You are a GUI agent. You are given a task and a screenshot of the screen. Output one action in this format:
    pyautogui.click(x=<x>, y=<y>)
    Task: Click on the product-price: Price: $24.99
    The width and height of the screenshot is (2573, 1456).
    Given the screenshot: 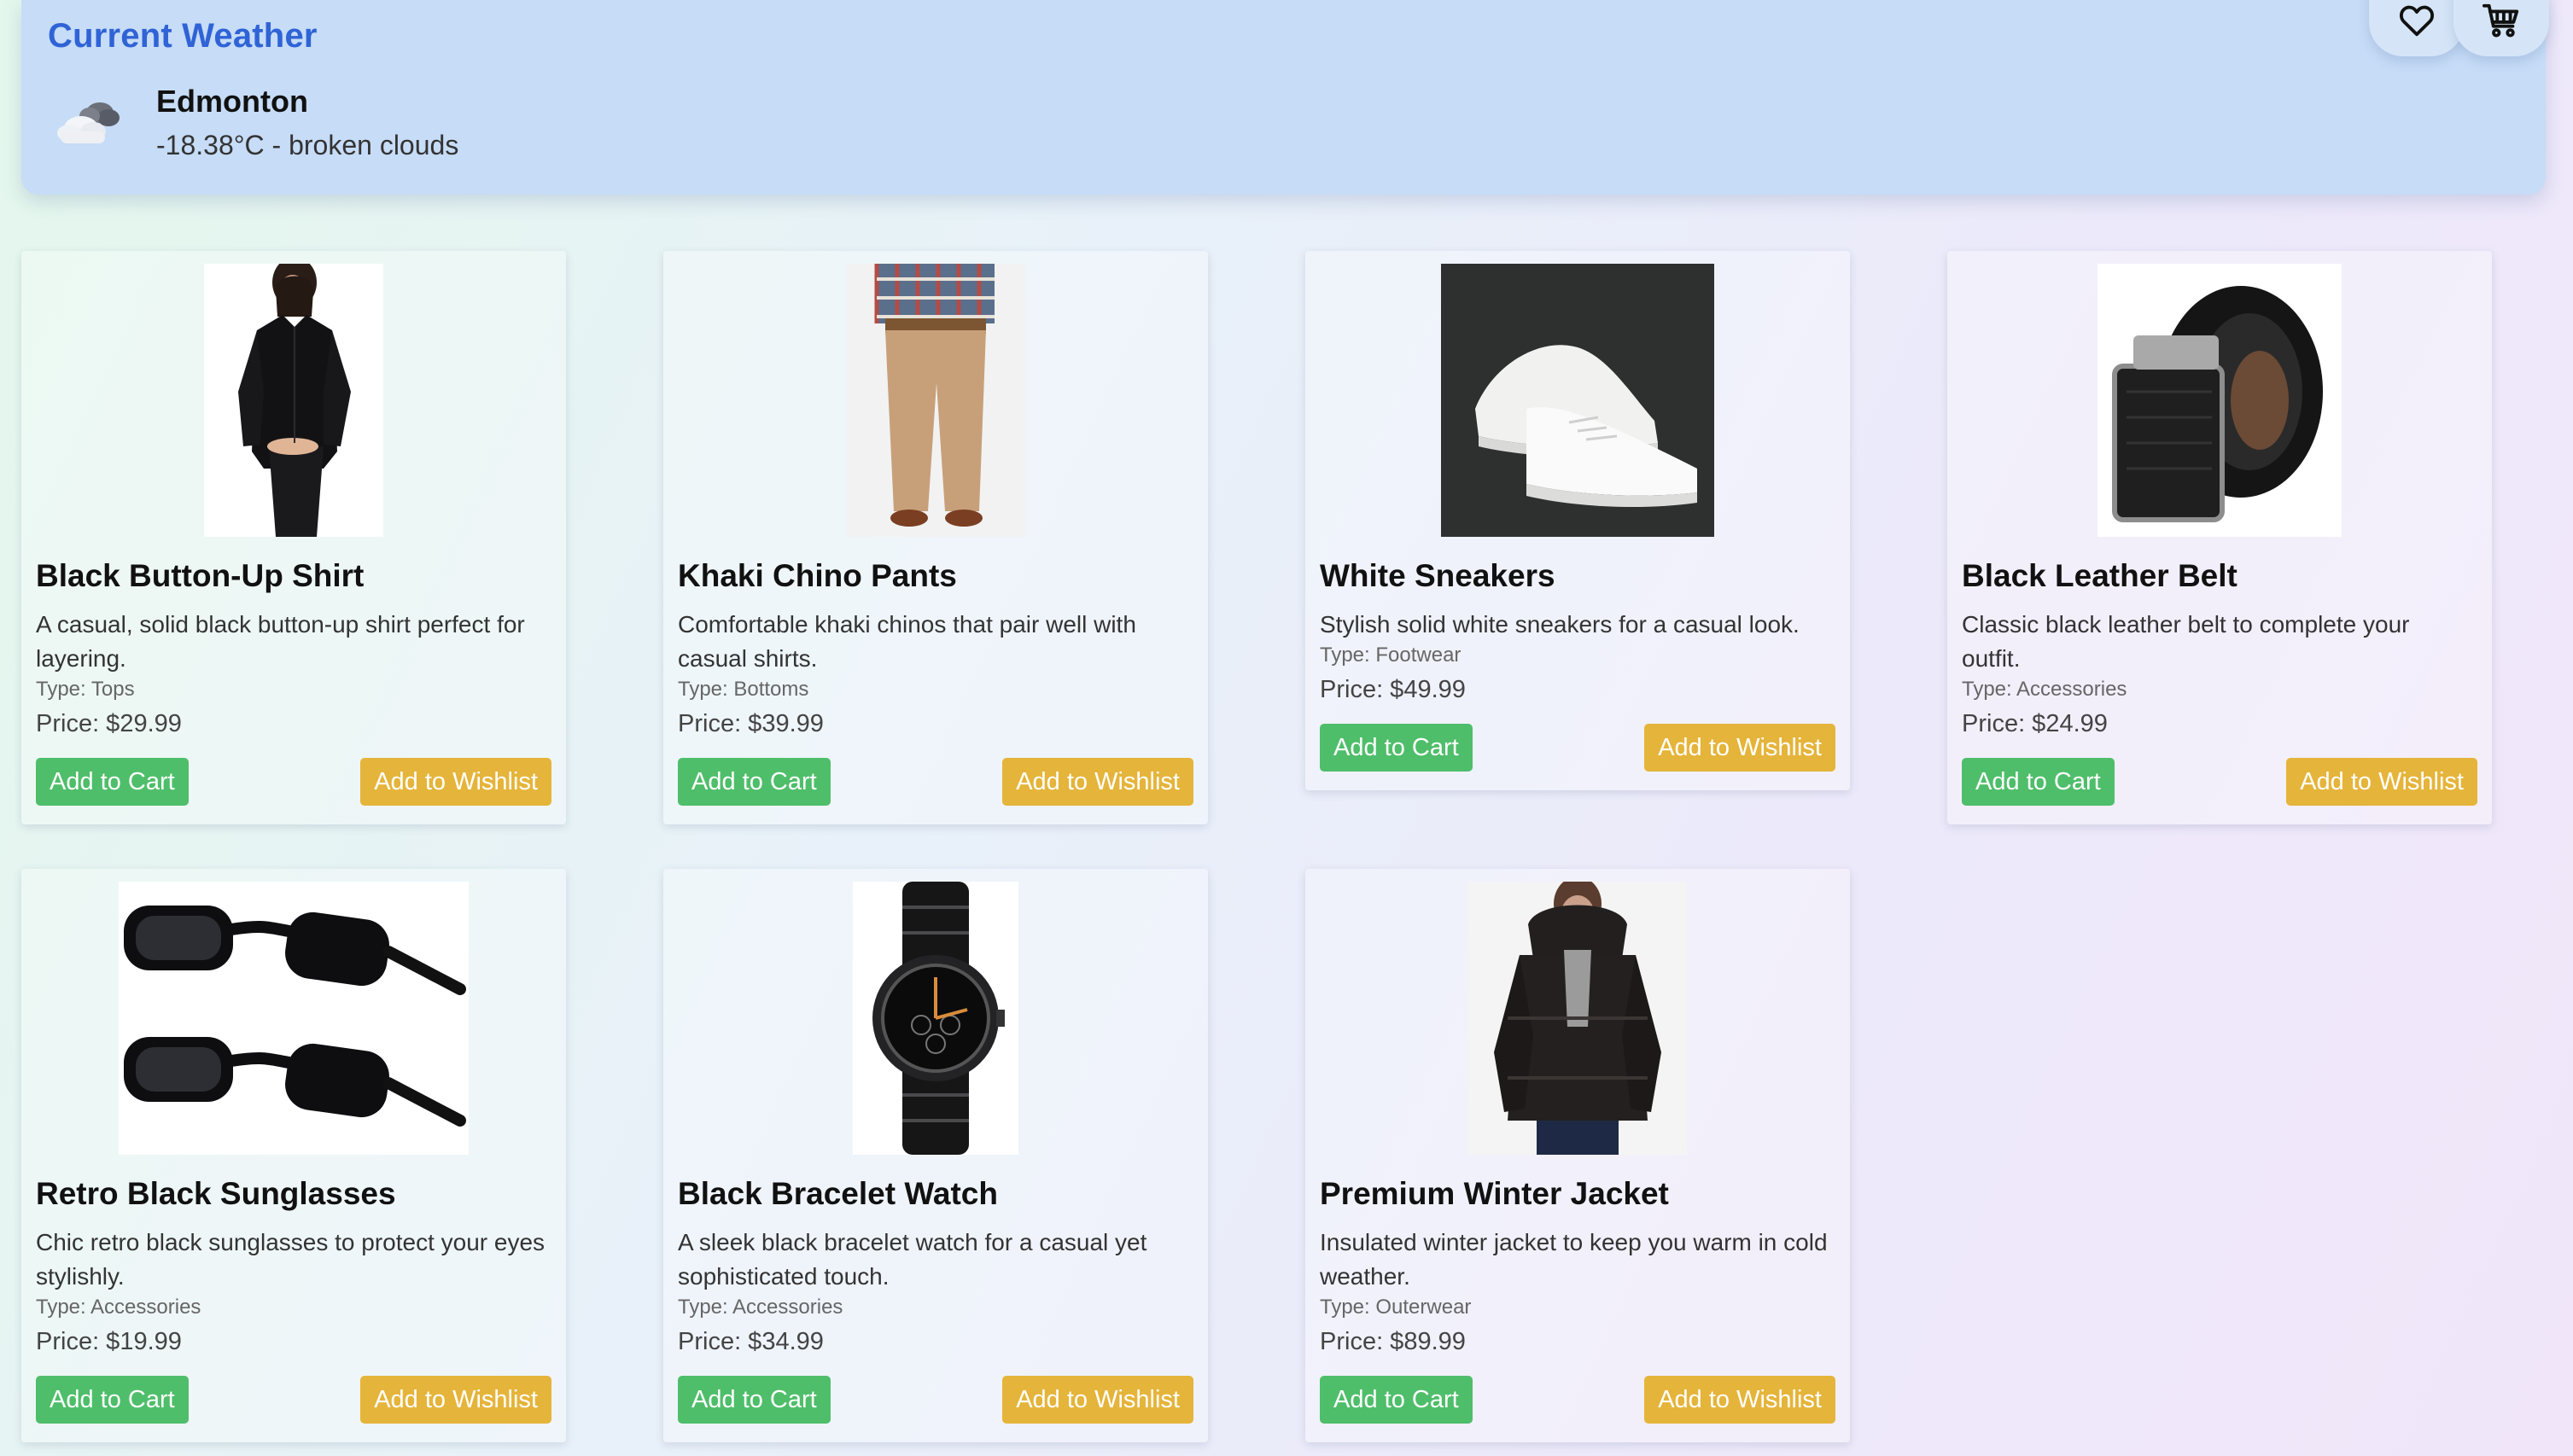 What is the action you would take?
    pyautogui.click(x=2035, y=723)
    